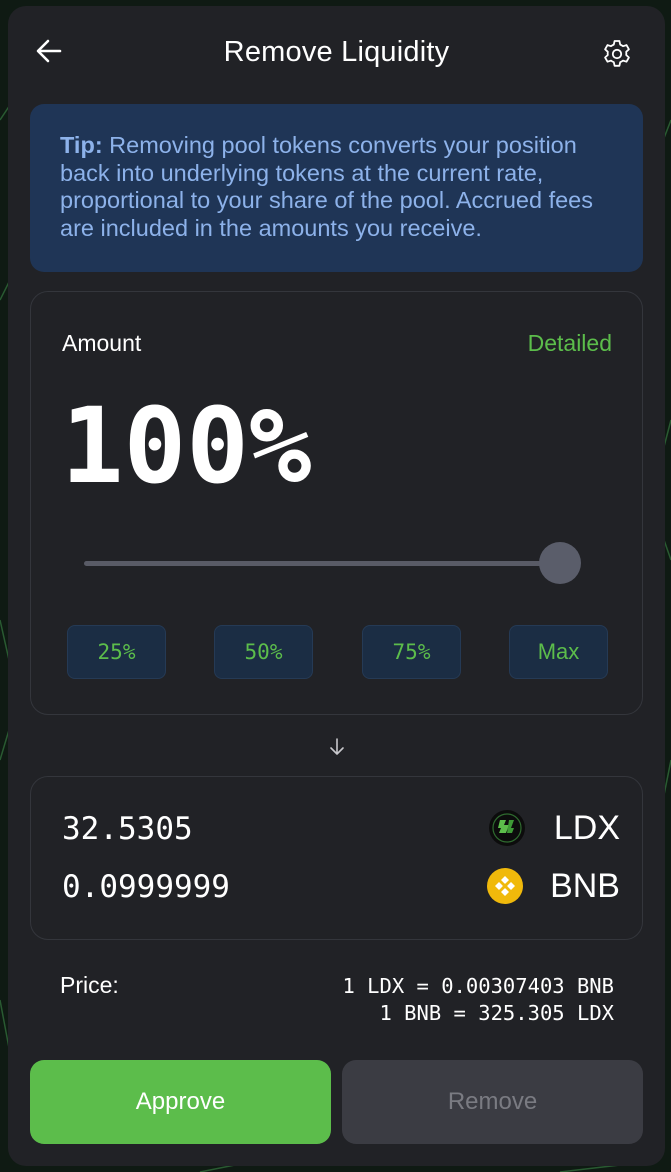 The image size is (671, 1172). Describe the element at coordinates (570, 343) in the screenshot. I see `detailed-toggle: Detailed` at that location.